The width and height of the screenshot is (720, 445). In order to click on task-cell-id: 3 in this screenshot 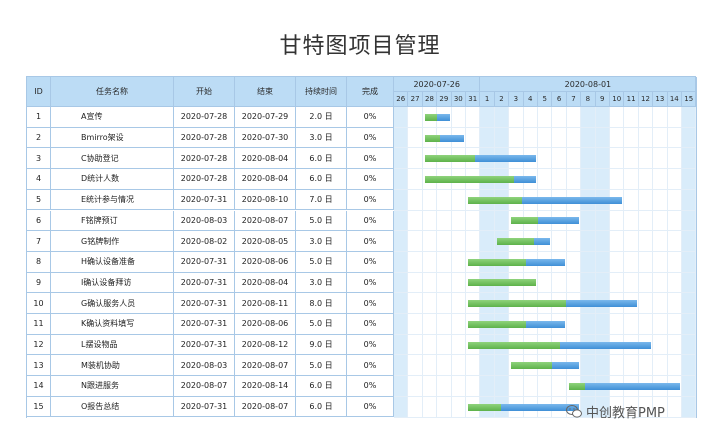, I will do `click(39, 159)`.